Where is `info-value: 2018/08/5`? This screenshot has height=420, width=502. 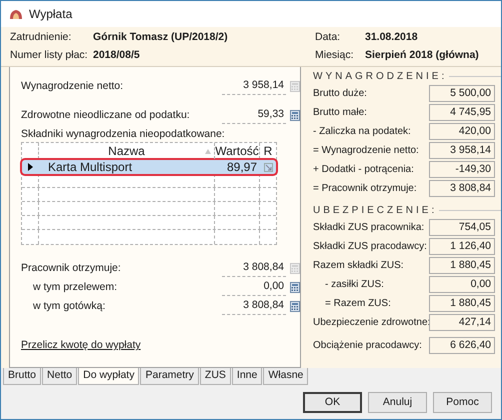 info-value: 2018/08/5 is located at coordinates (116, 56).